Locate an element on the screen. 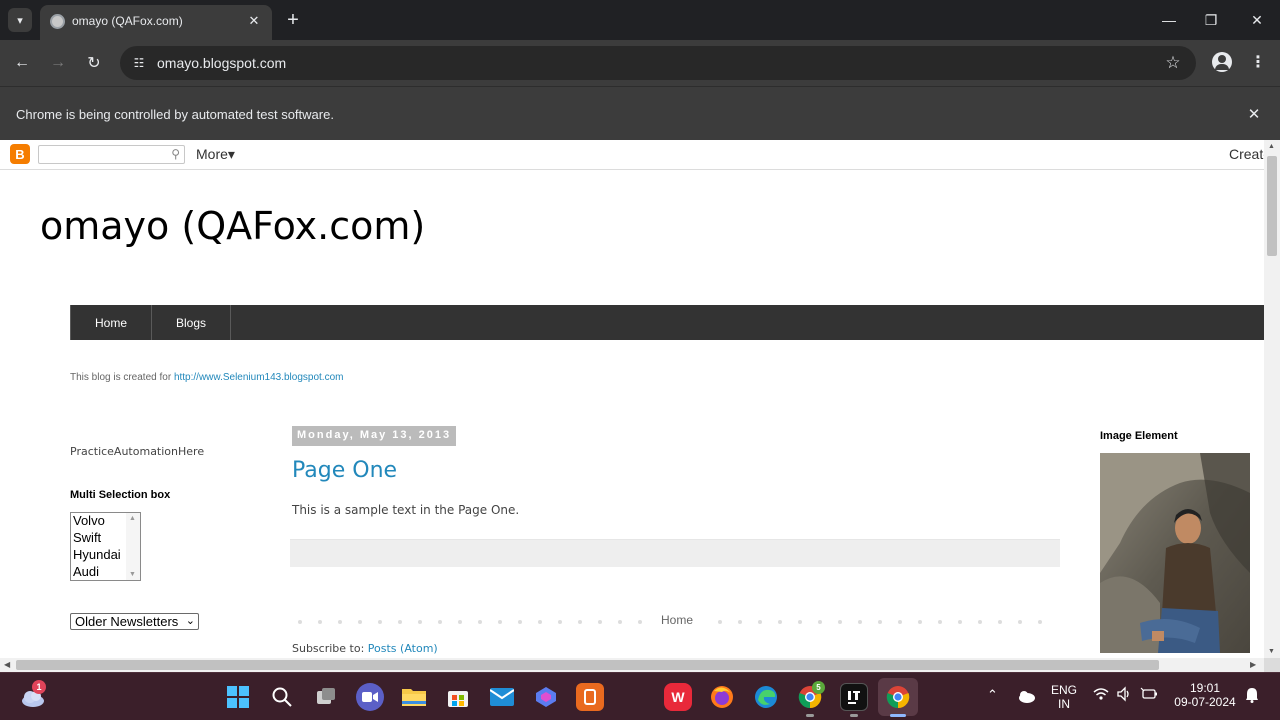 Image resolution: width=1280 pixels, height=720 pixels. restore-icon: ❐ is located at coordinates (1211, 20).